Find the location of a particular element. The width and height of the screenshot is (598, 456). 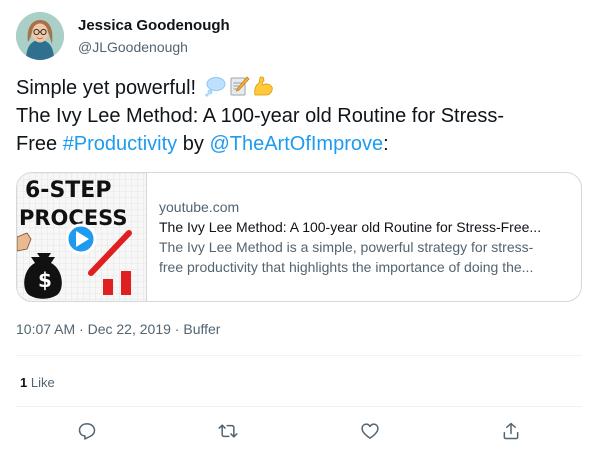

share-icon is located at coordinates (511, 431).